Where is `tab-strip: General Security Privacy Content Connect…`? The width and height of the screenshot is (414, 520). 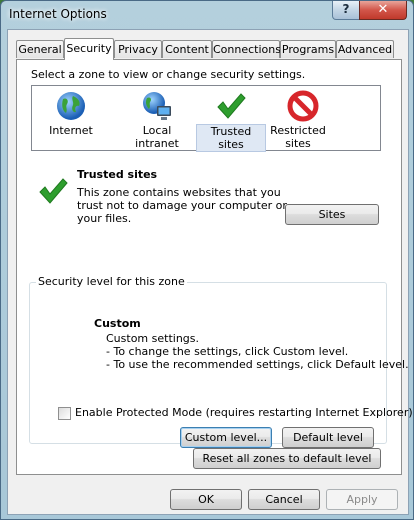
tab-strip: General Security Privacy Content Connect… is located at coordinates (211, 49).